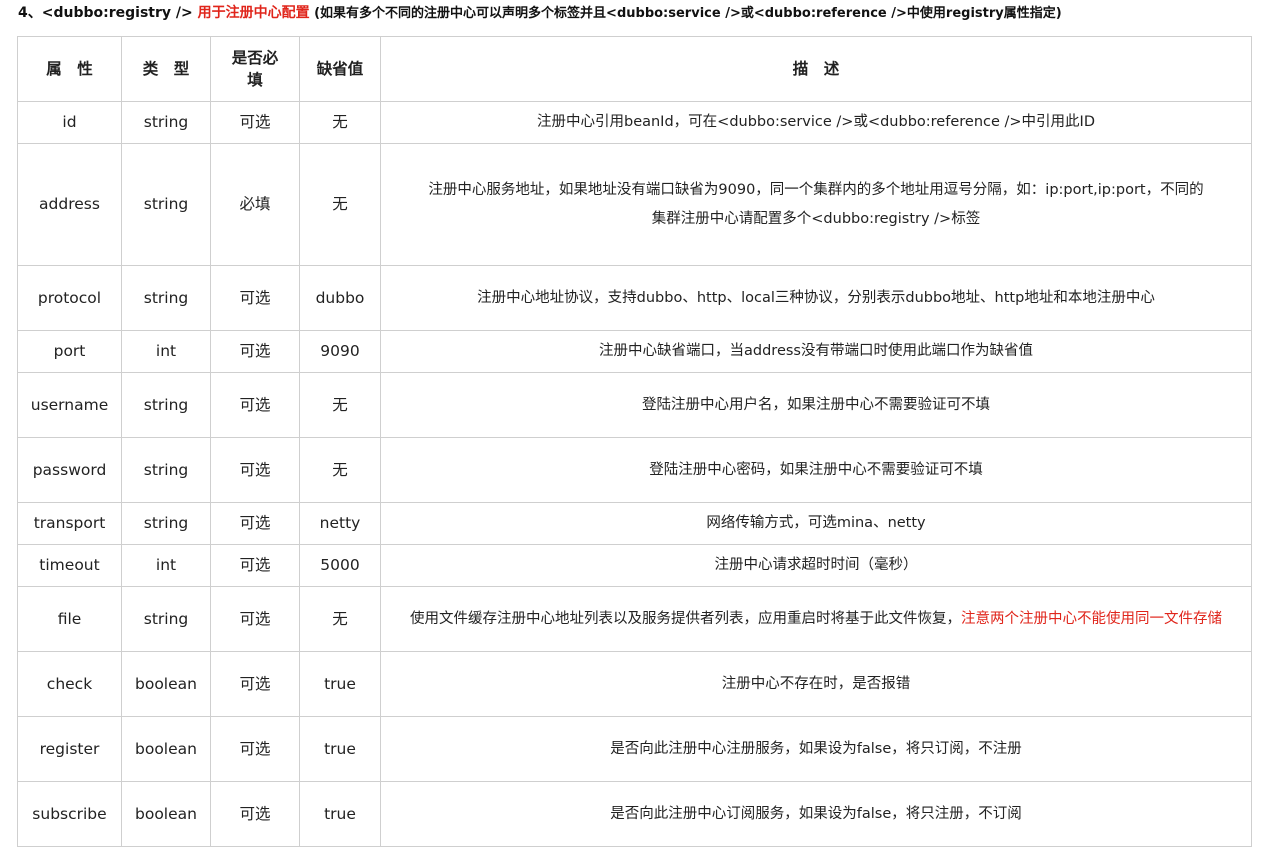 The image size is (1269, 854). What do you see at coordinates (340, 298) in the screenshot?
I see `row-default: dubbo` at bounding box center [340, 298].